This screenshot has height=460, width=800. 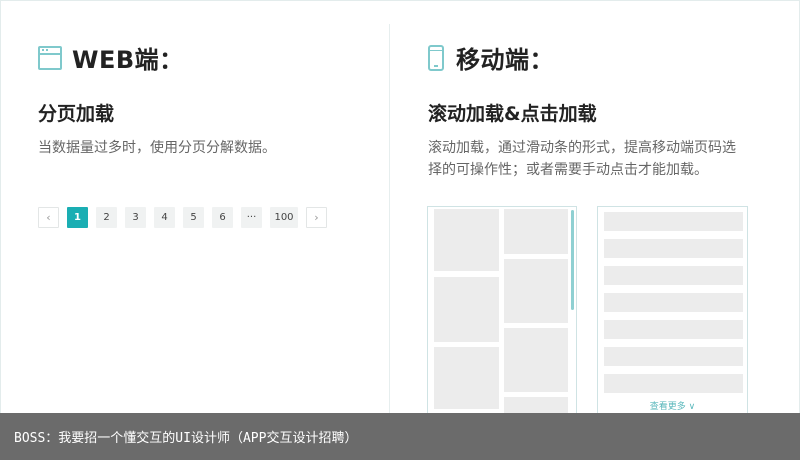 I want to click on caption-text: BOSS：我要招一个懂交互的UI设计师（APP交互设计招聘）, so click(x=186, y=438).